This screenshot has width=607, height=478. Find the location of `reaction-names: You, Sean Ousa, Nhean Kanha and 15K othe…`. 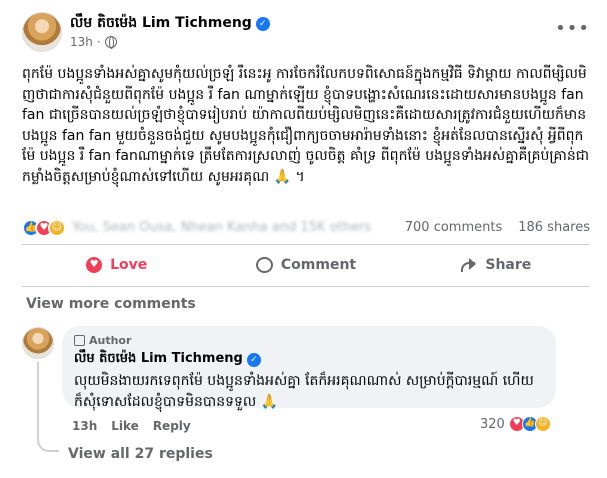

reaction-names: You, Sean Ousa, Nhean Kanha and 15K othe… is located at coordinates (221, 227).